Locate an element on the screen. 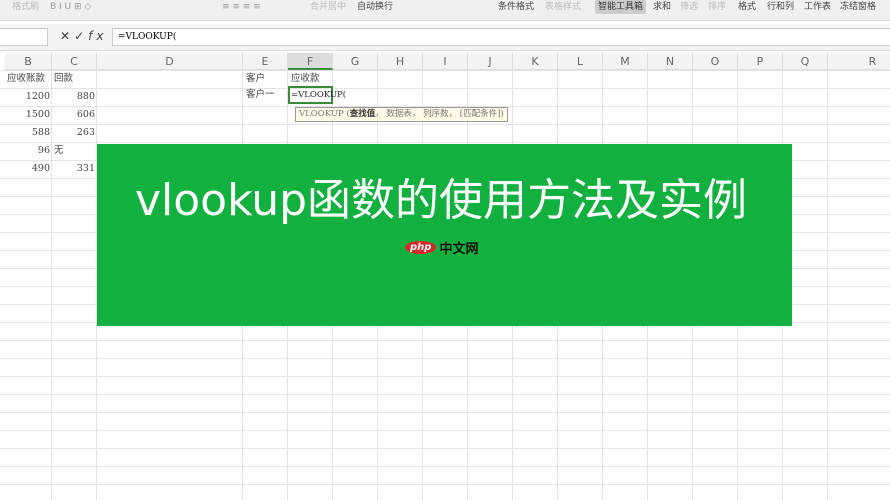 Image resolution: width=890 pixels, height=500 pixels. freeze-panes-button: 冻结窗格 is located at coordinates (858, 7).